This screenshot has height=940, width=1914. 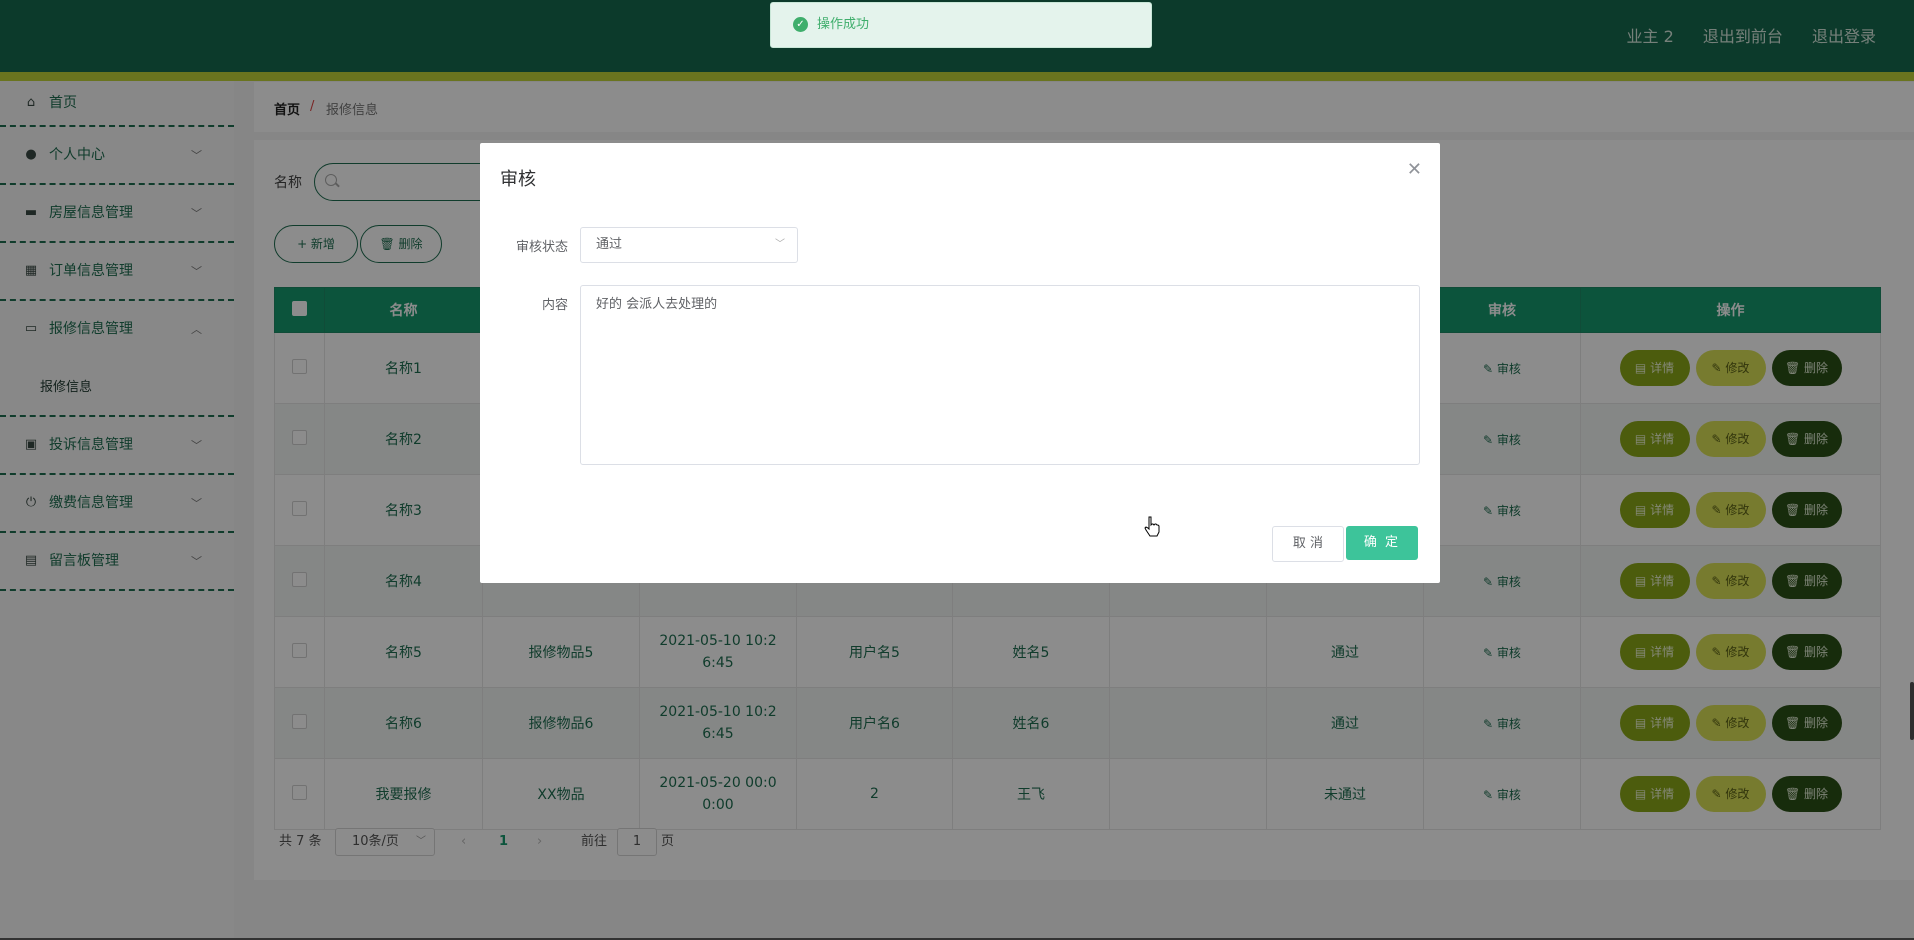 What do you see at coordinates (1000, 375) in the screenshot?
I see `content-textarea: 好的 会派人去处理的` at bounding box center [1000, 375].